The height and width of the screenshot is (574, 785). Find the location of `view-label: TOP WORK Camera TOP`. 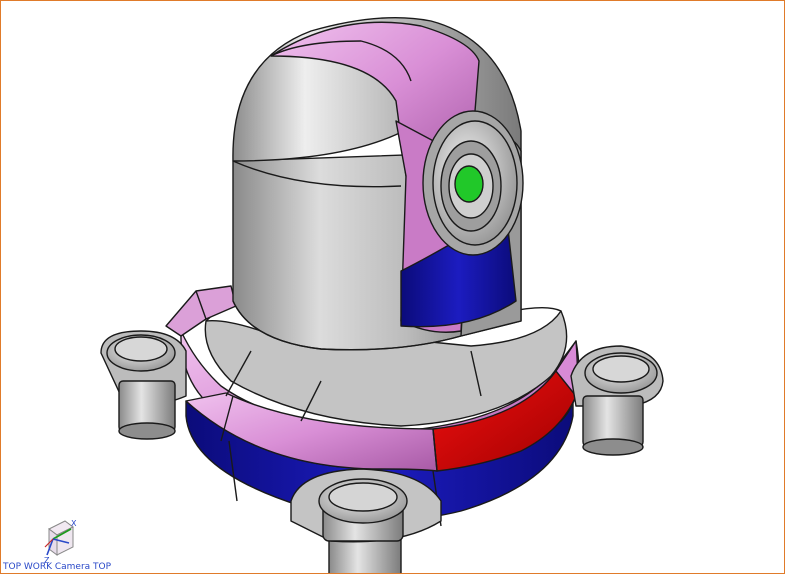

view-label: TOP WORK Camera TOP is located at coordinates (57, 567).